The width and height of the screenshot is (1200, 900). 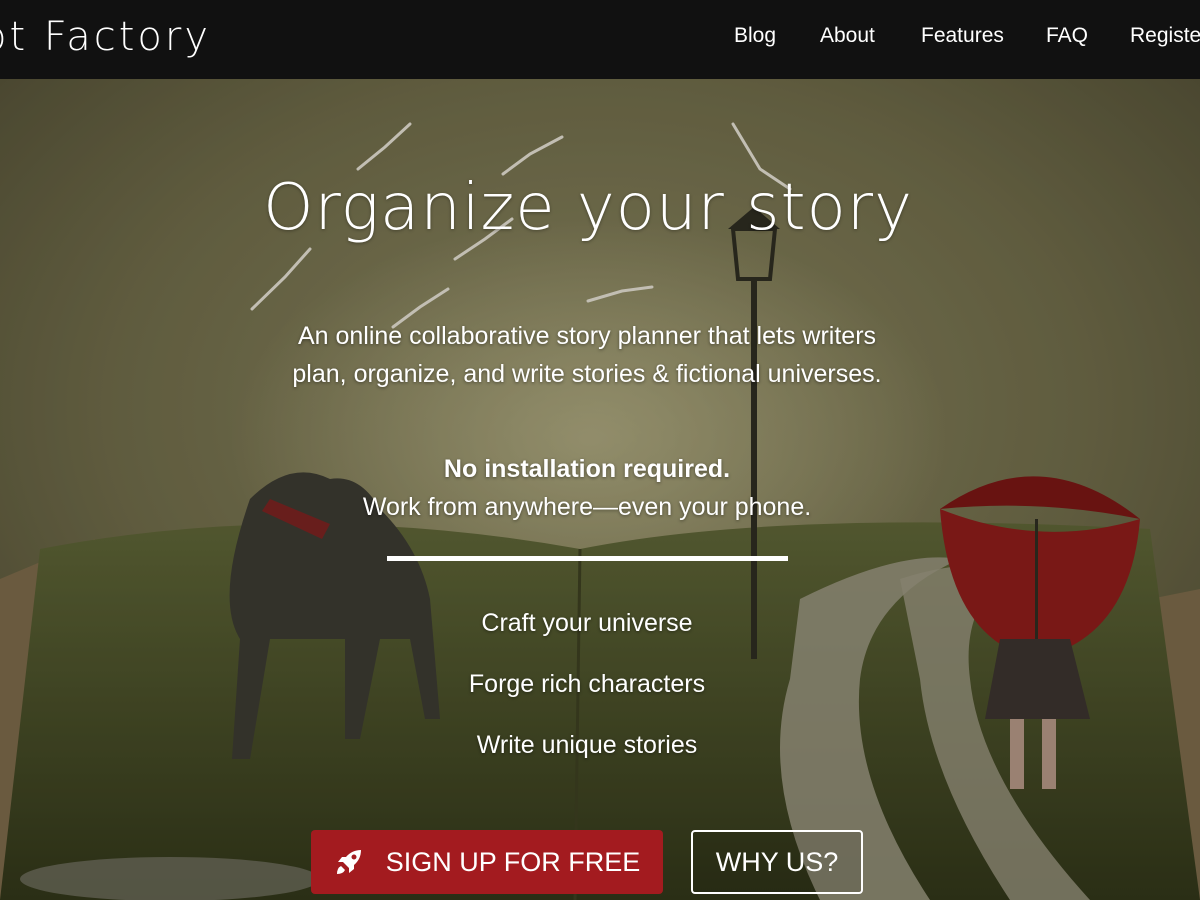 What do you see at coordinates (587, 469) in the screenshot?
I see `hero-no-install: No installation required.` at bounding box center [587, 469].